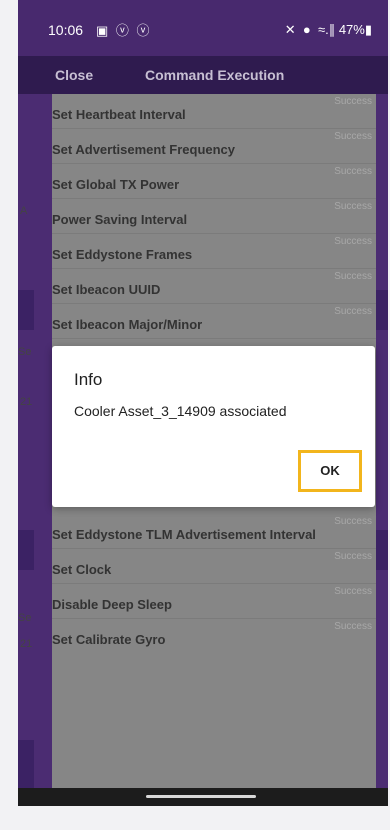  I want to click on page-title: Command Execution, so click(215, 75).